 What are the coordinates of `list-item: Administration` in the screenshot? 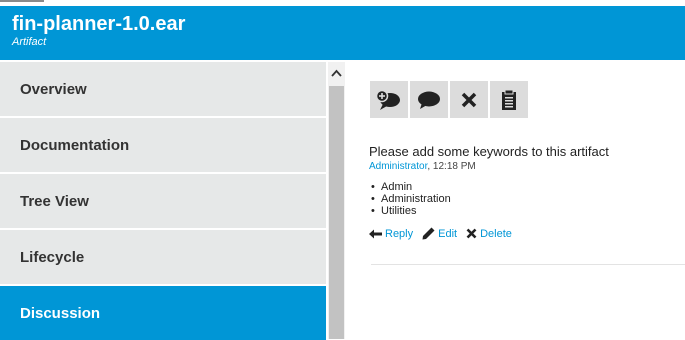 It's located at (527, 199).